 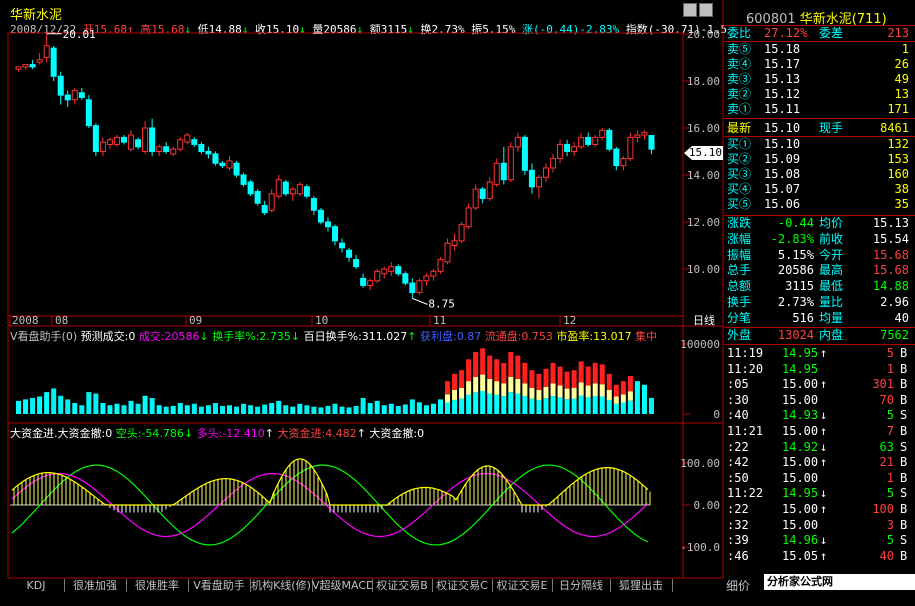 I want to click on vol-deal: 成交:20586, so click(x=169, y=336).